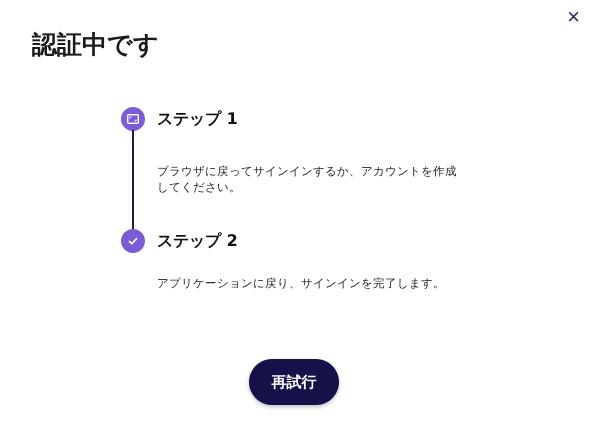 The width and height of the screenshot is (600, 422). What do you see at coordinates (95, 45) in the screenshot?
I see `dialog-title: 認証中です` at bounding box center [95, 45].